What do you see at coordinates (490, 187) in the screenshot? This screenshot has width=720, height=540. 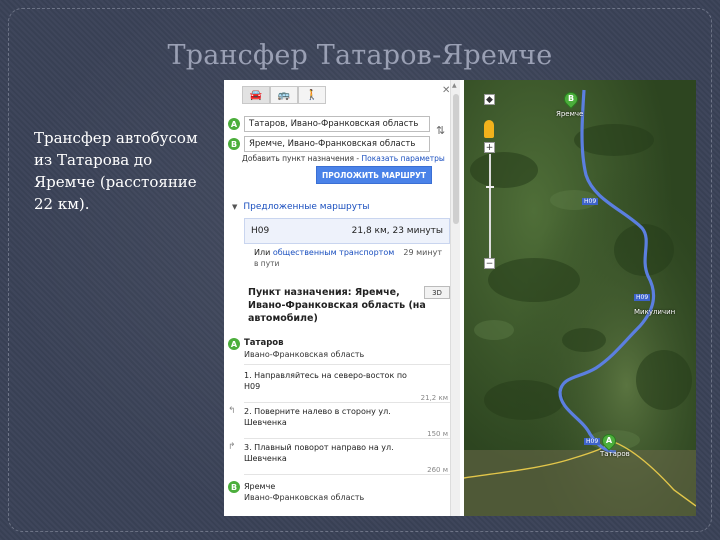 I see `zoom-slider-handle` at bounding box center [490, 187].